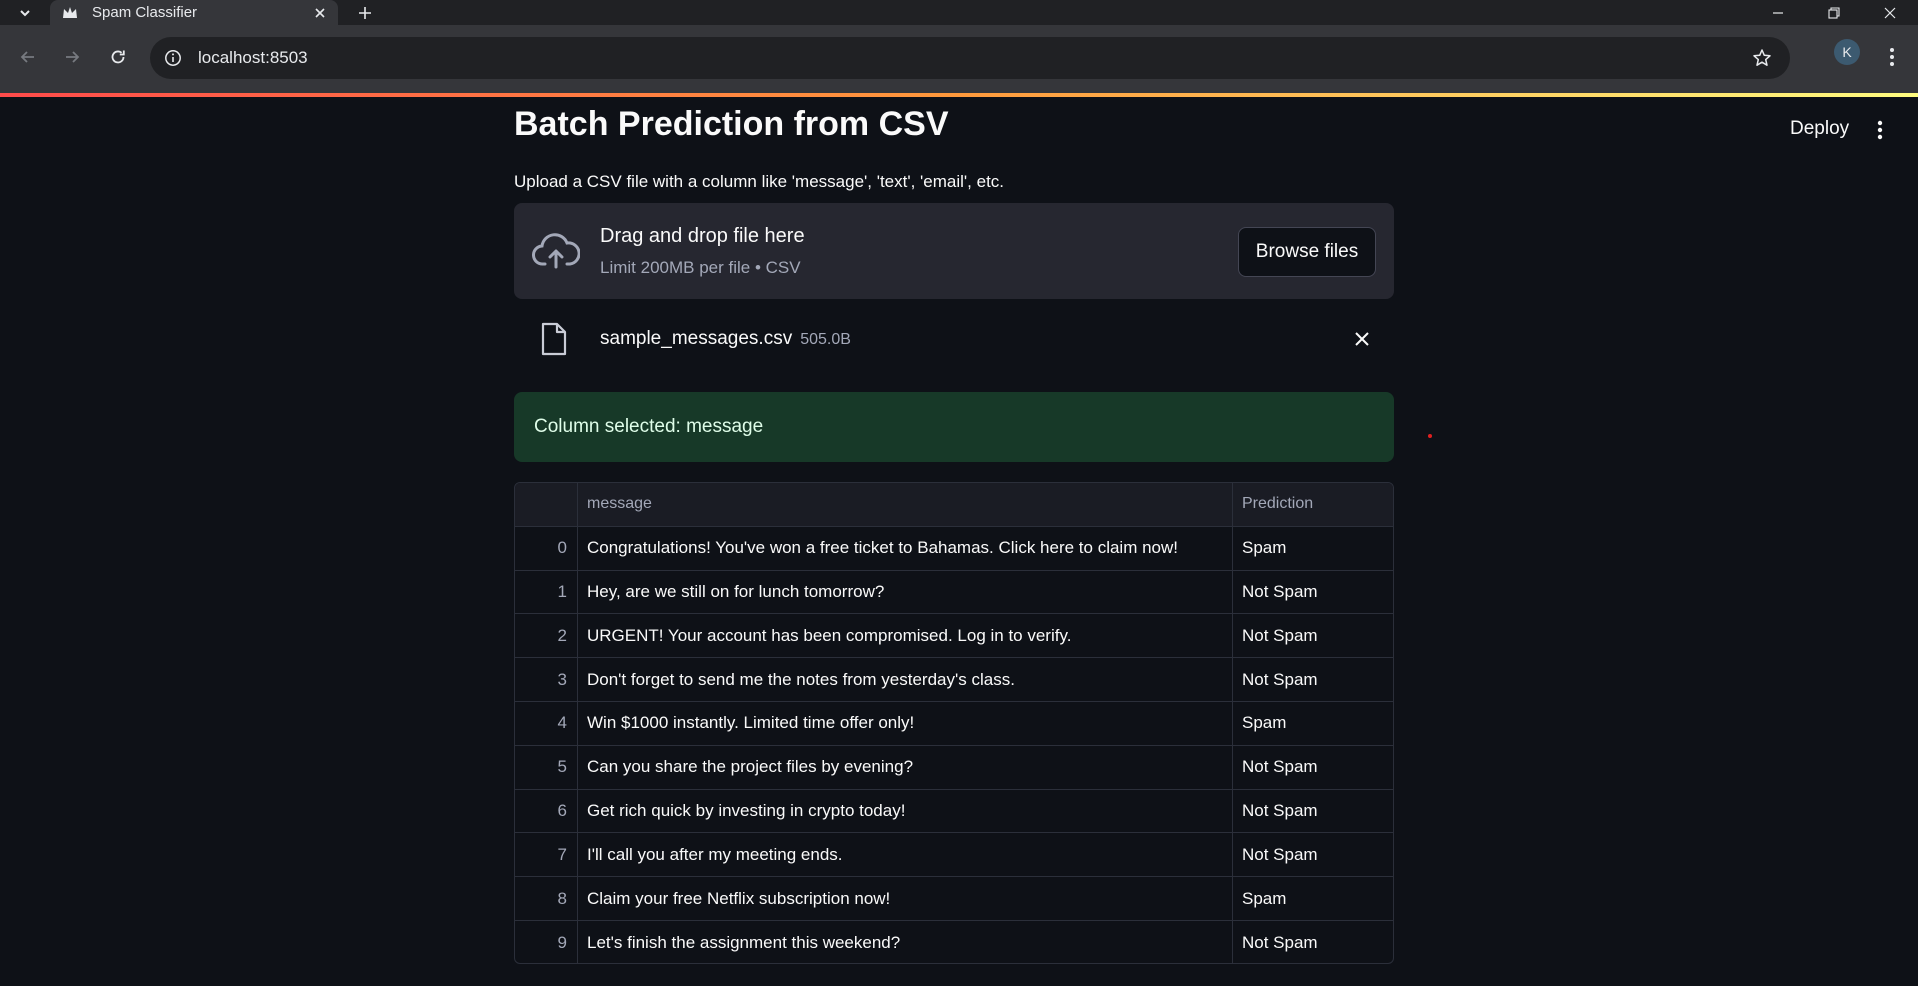 The height and width of the screenshot is (986, 1918). What do you see at coordinates (145, 12) in the screenshot?
I see `tab-title: Spam Classifier` at bounding box center [145, 12].